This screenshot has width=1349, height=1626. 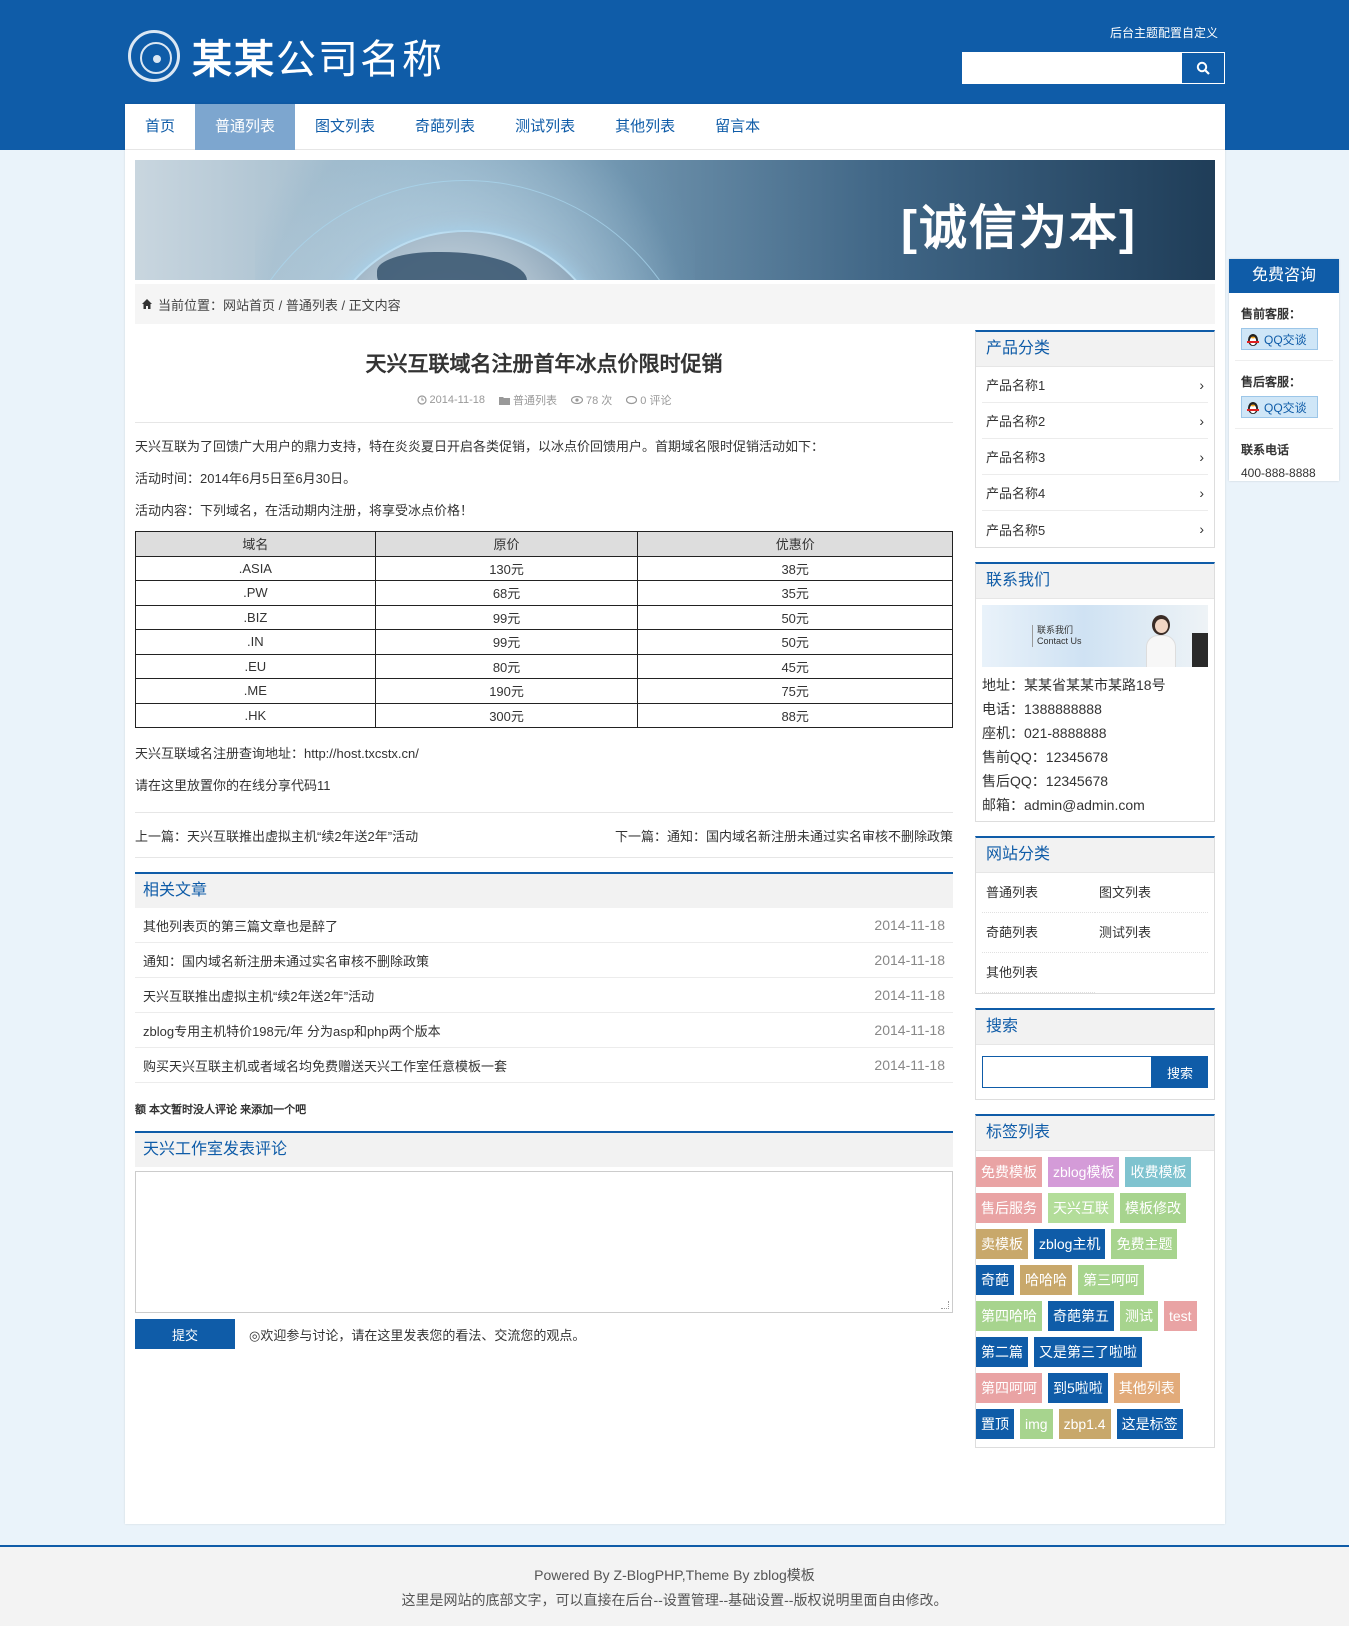 I want to click on product-item: 产品名称5 ›, so click(x=1095, y=529).